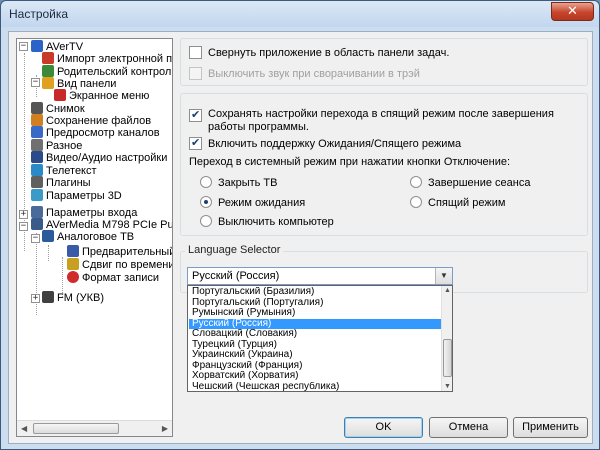 Image resolution: width=600 pixels, height=450 pixels. I want to click on tree-item-label: Плагины, so click(68, 183).